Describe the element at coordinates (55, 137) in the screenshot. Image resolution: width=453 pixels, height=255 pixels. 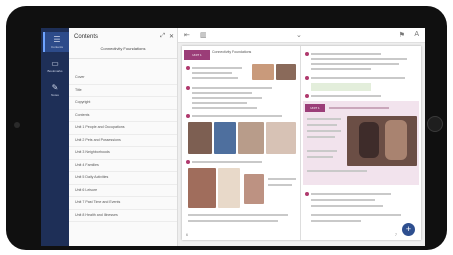
I see `side-rail: ☰ Contents ▭ Bookmarks ✎ Notes` at that location.